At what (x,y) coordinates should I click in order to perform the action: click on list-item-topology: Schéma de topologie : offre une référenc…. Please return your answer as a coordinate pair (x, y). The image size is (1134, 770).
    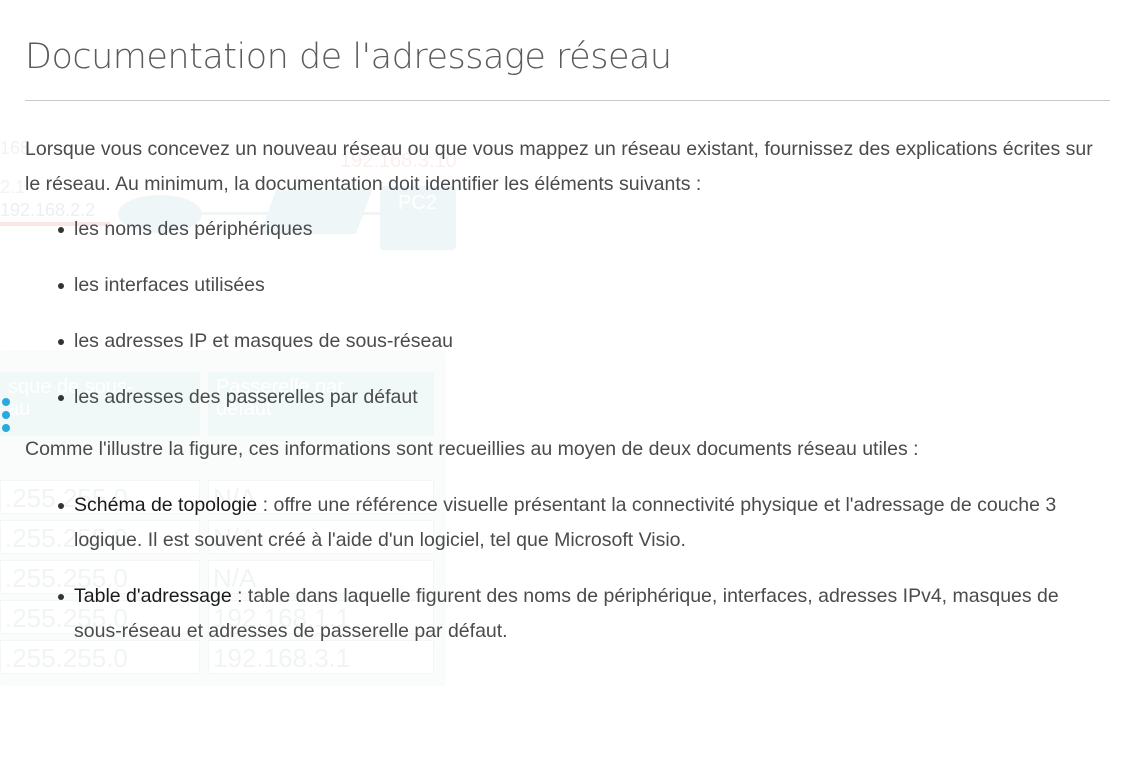
    Looking at the image, I should click on (567, 523).